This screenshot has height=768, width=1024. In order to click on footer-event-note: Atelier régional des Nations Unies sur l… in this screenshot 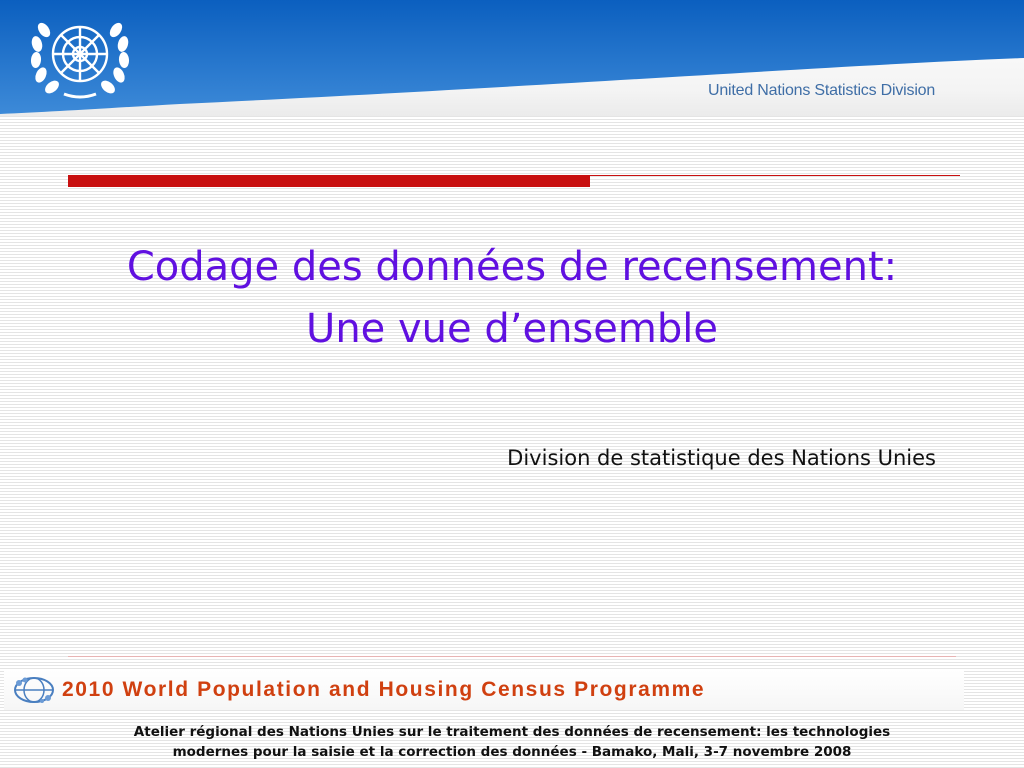, I will do `click(512, 742)`.